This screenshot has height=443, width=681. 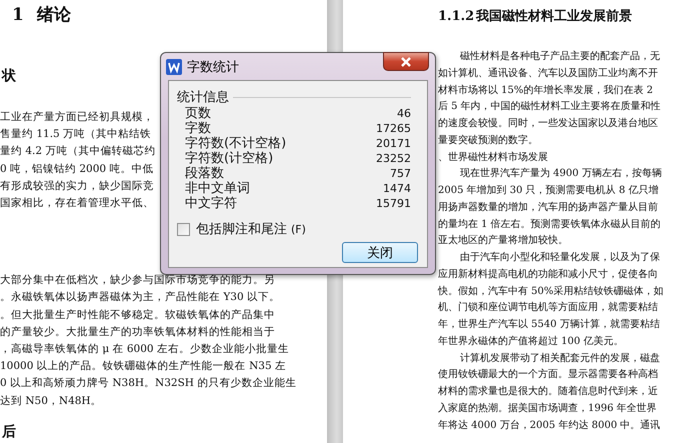 What do you see at coordinates (51, 401) in the screenshot?
I see `body-text-line: 达到 N50，N48H。` at bounding box center [51, 401].